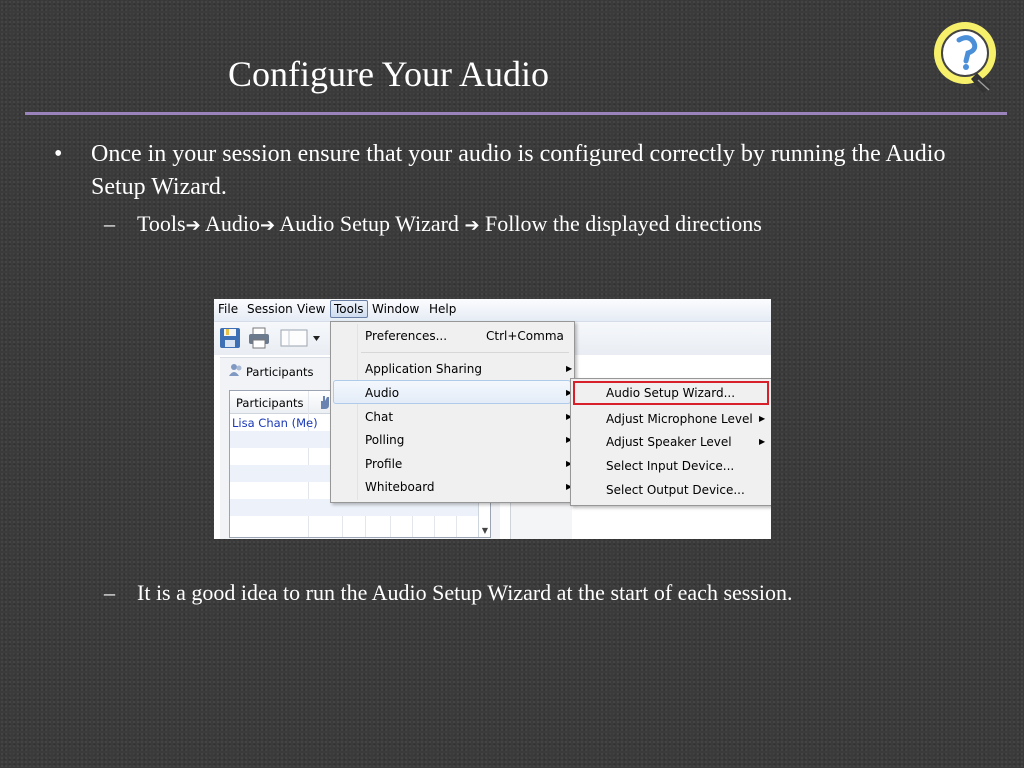  I want to click on menu-item-application-sharing: Application Sharing, so click(423, 369).